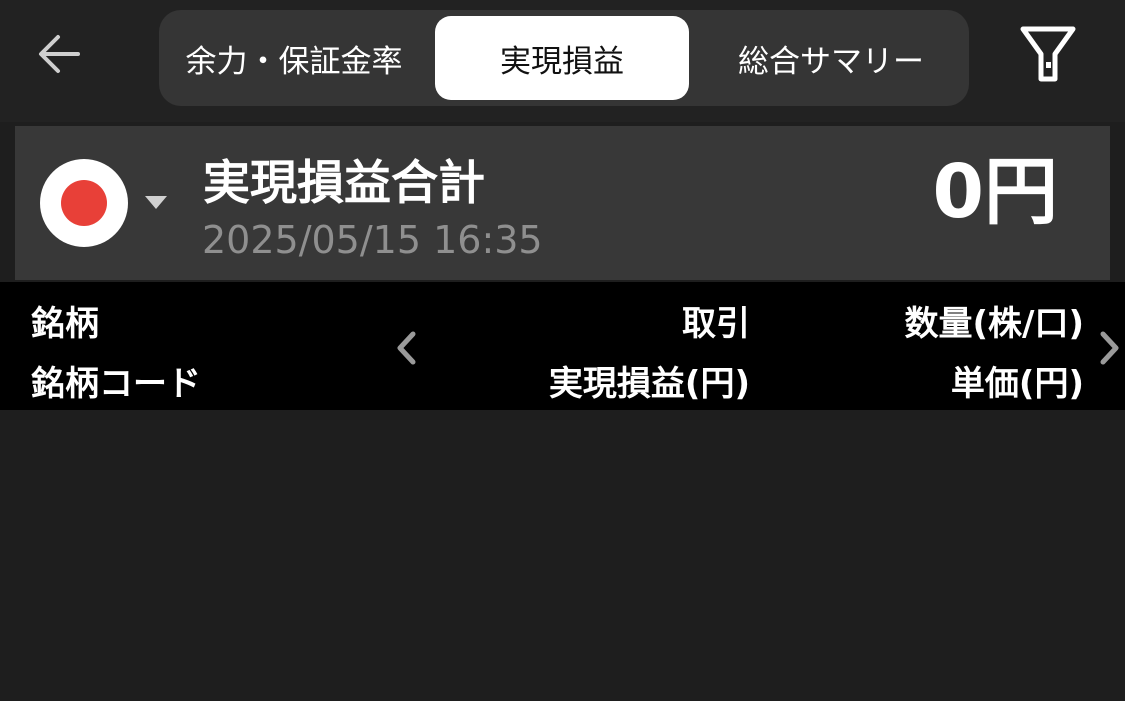 The width and height of the screenshot is (1125, 701). Describe the element at coordinates (995, 192) in the screenshot. I see `summary-total-value: 0円` at that location.